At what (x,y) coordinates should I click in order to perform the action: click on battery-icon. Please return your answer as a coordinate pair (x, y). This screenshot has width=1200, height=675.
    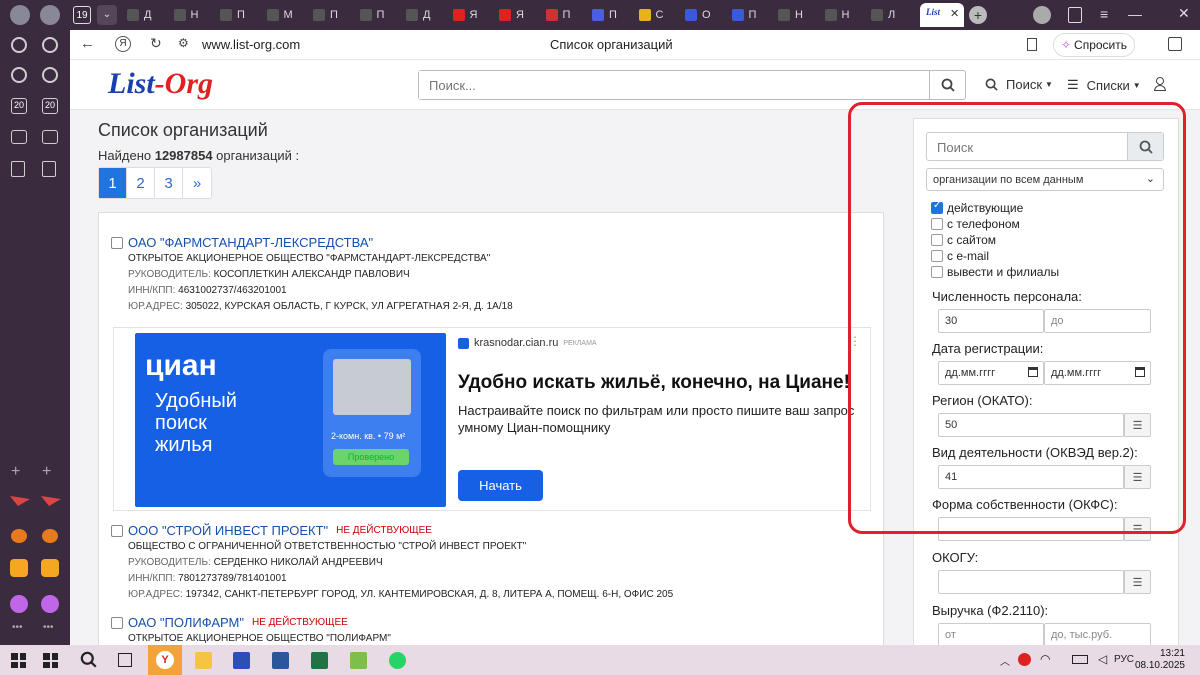
    Looking at the image, I should click on (1080, 659).